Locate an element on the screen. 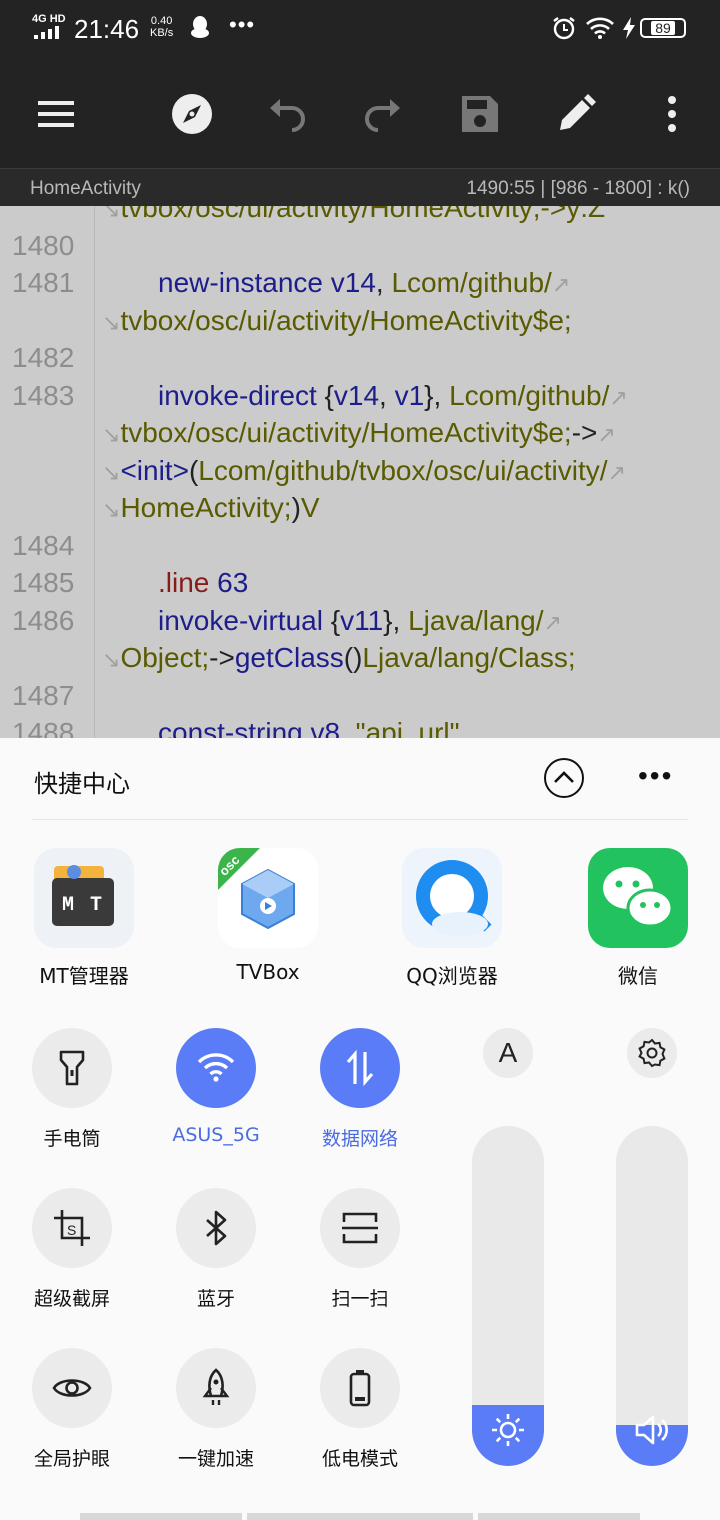 Image resolution: width=720 pixels, height=1520 pixels. tile-label: 低电模式 is located at coordinates (359, 1459).